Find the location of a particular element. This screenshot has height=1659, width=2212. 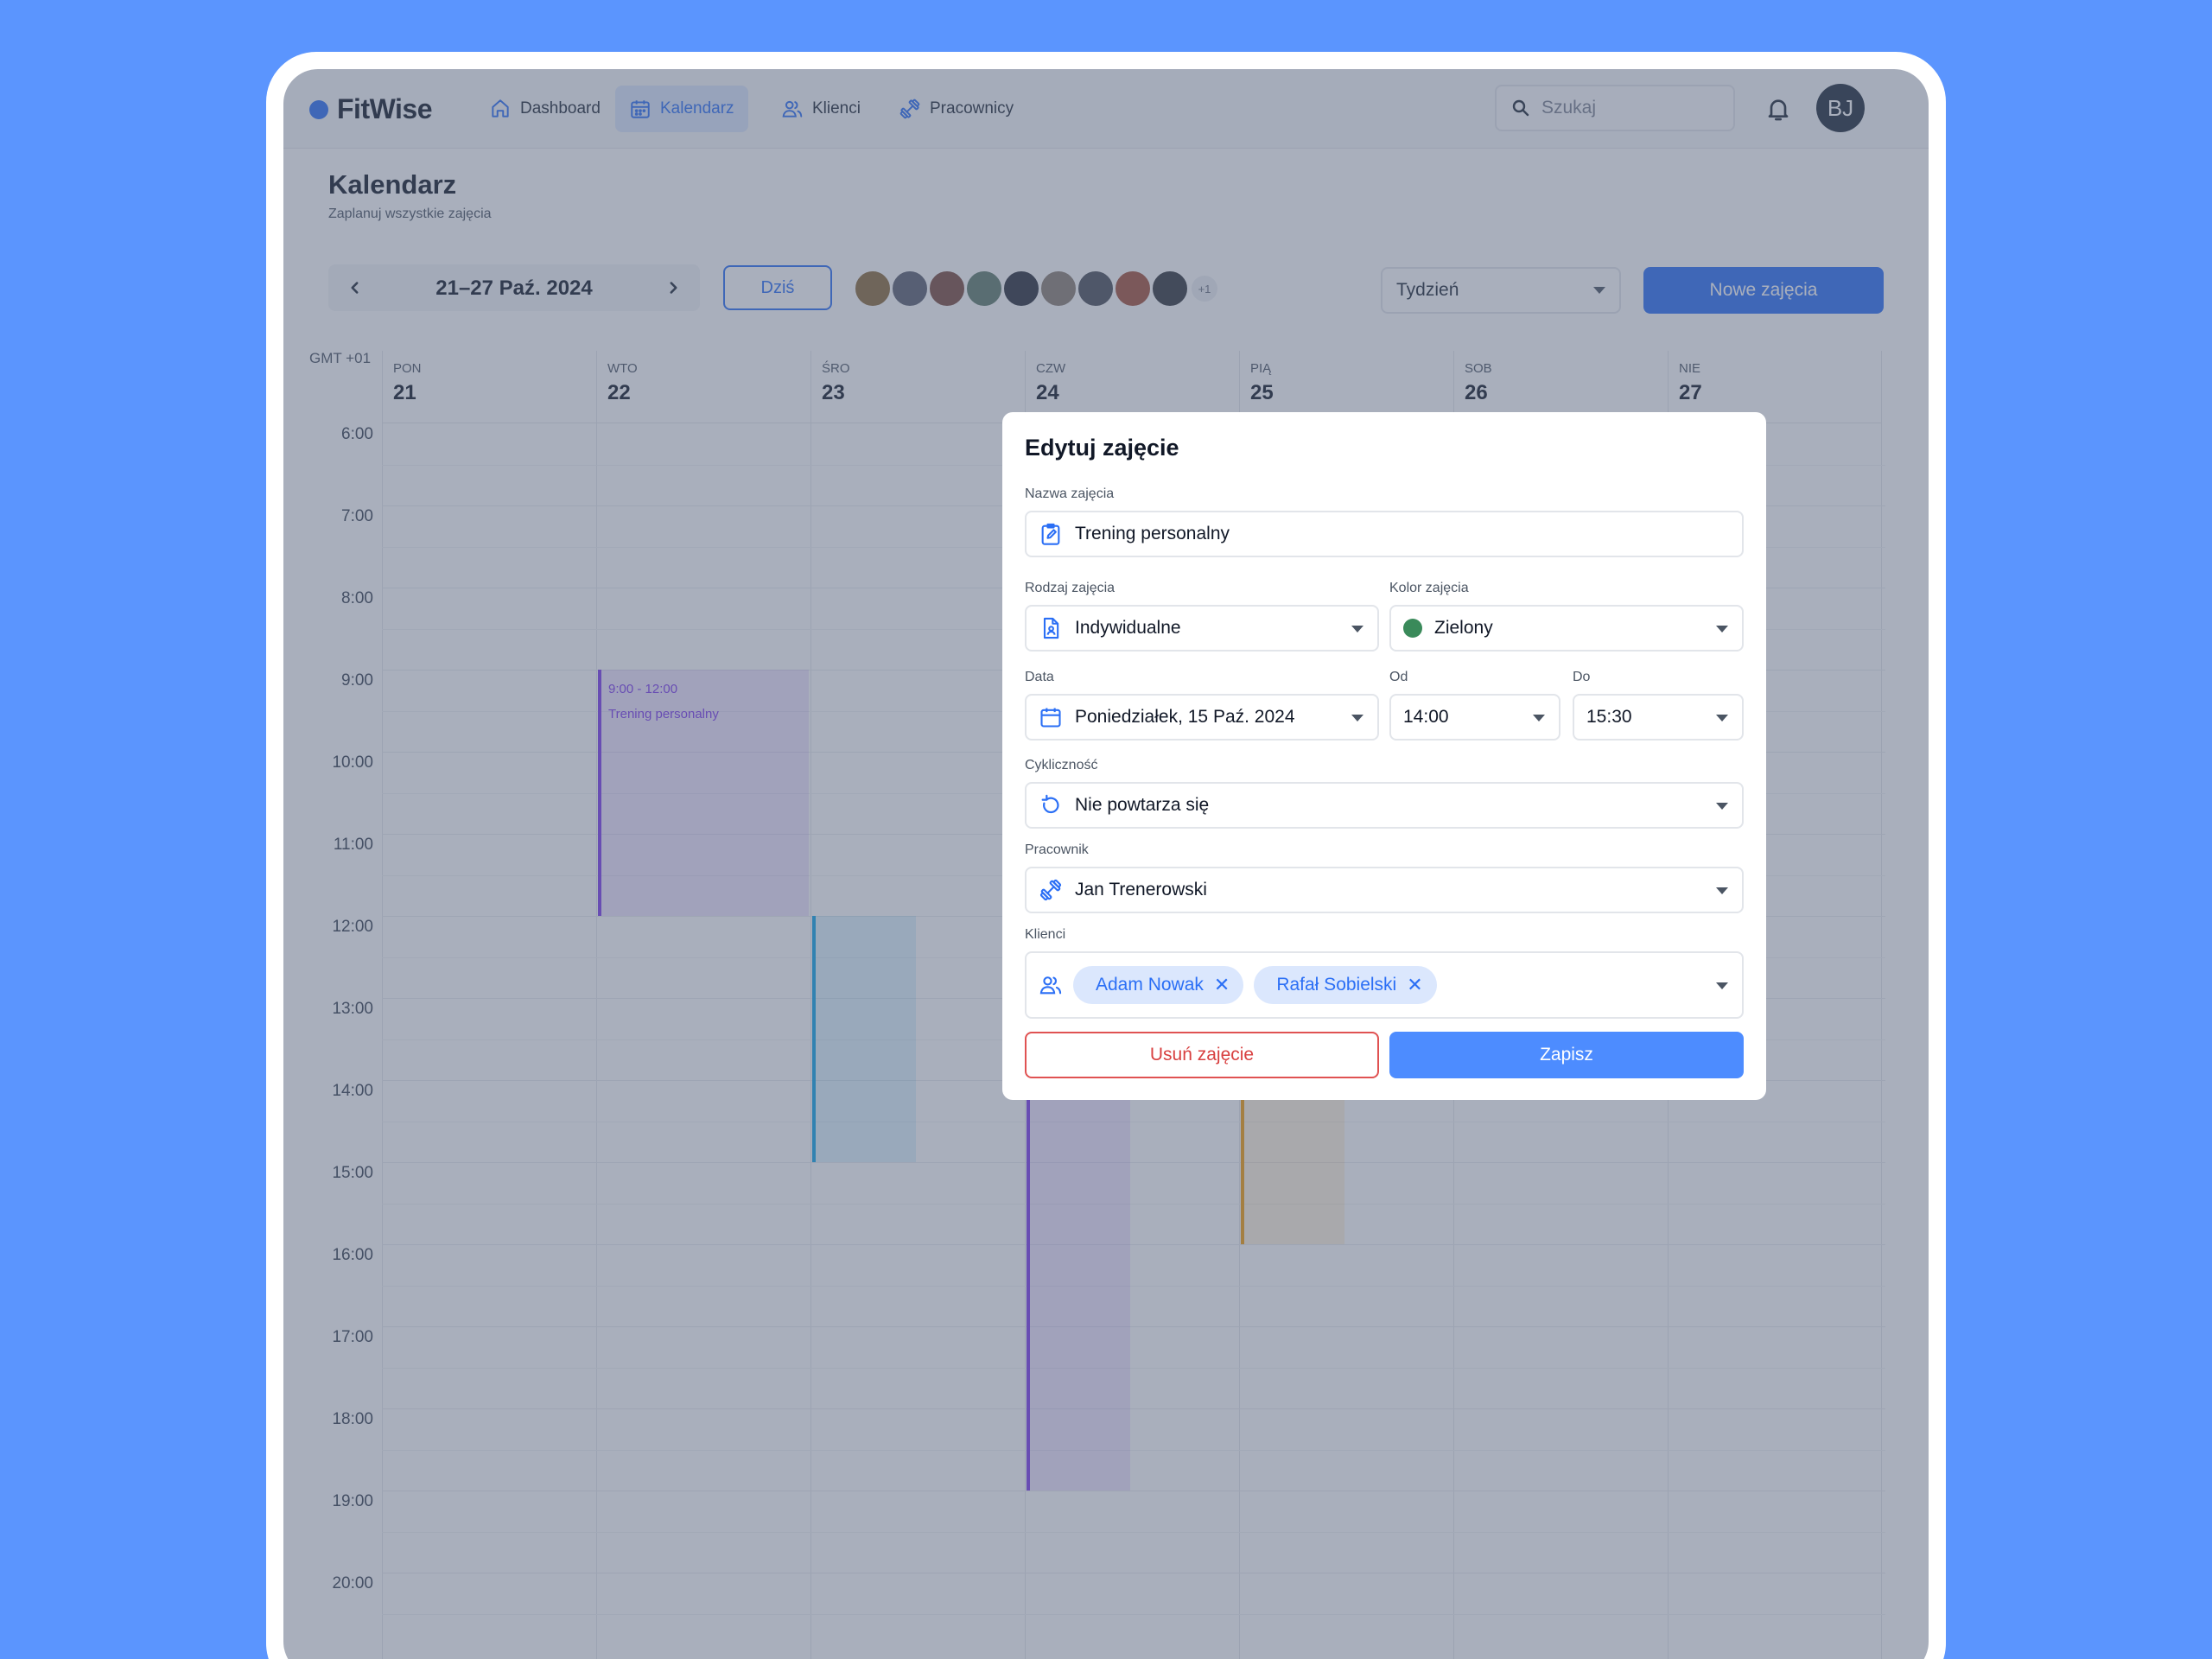

class-type-value: Indywidualne is located at coordinates (1128, 628).